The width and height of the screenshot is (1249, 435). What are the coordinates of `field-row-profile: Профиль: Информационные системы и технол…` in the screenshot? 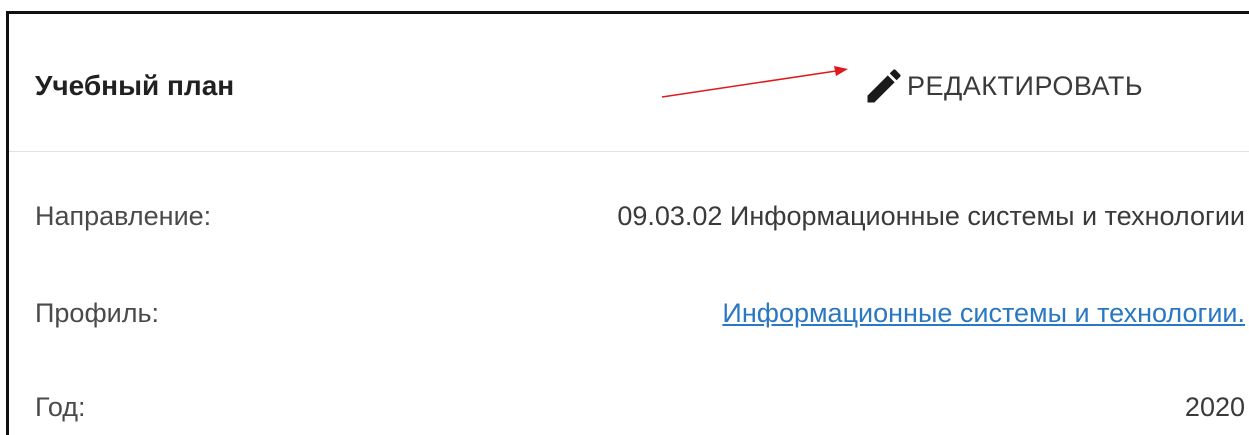 It's located at (640, 316).